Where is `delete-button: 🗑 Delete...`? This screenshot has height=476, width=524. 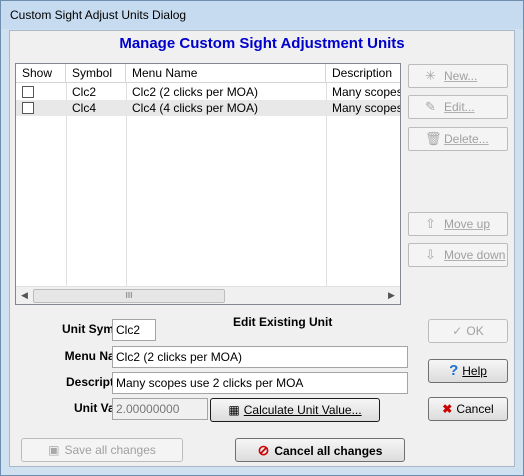 delete-button: 🗑 Delete... is located at coordinates (458, 139).